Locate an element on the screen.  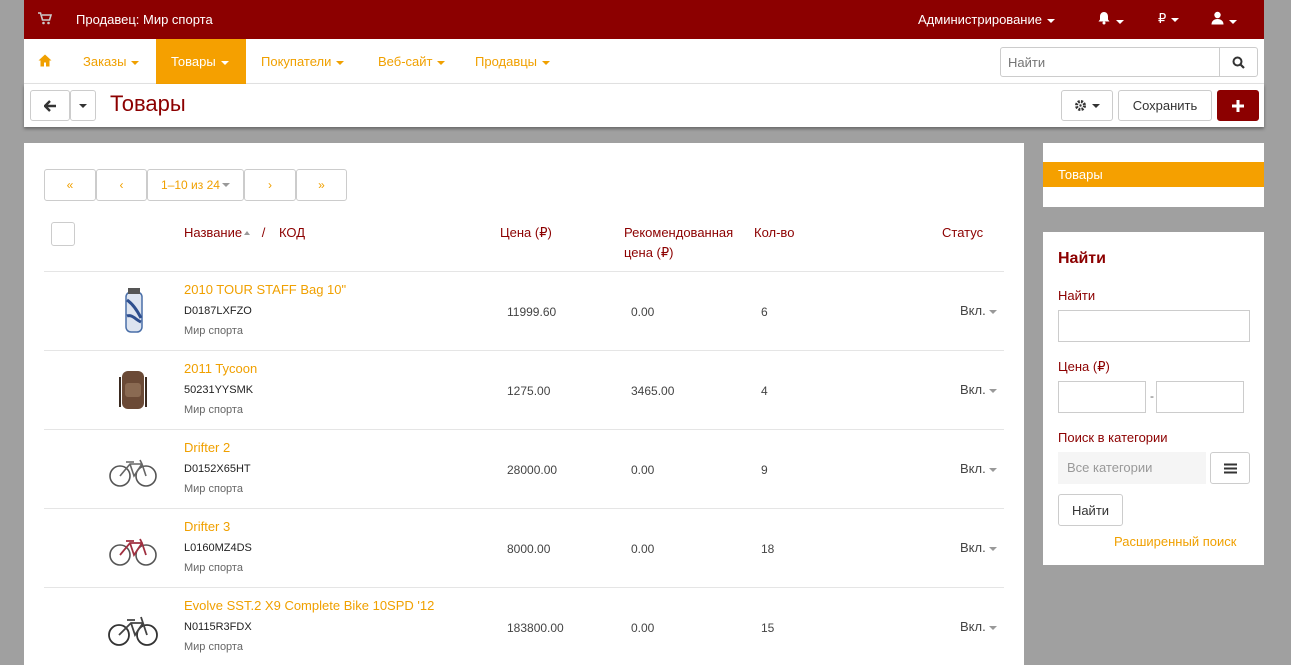
column-header-name: Название / КОД is located at coordinates (244, 233).